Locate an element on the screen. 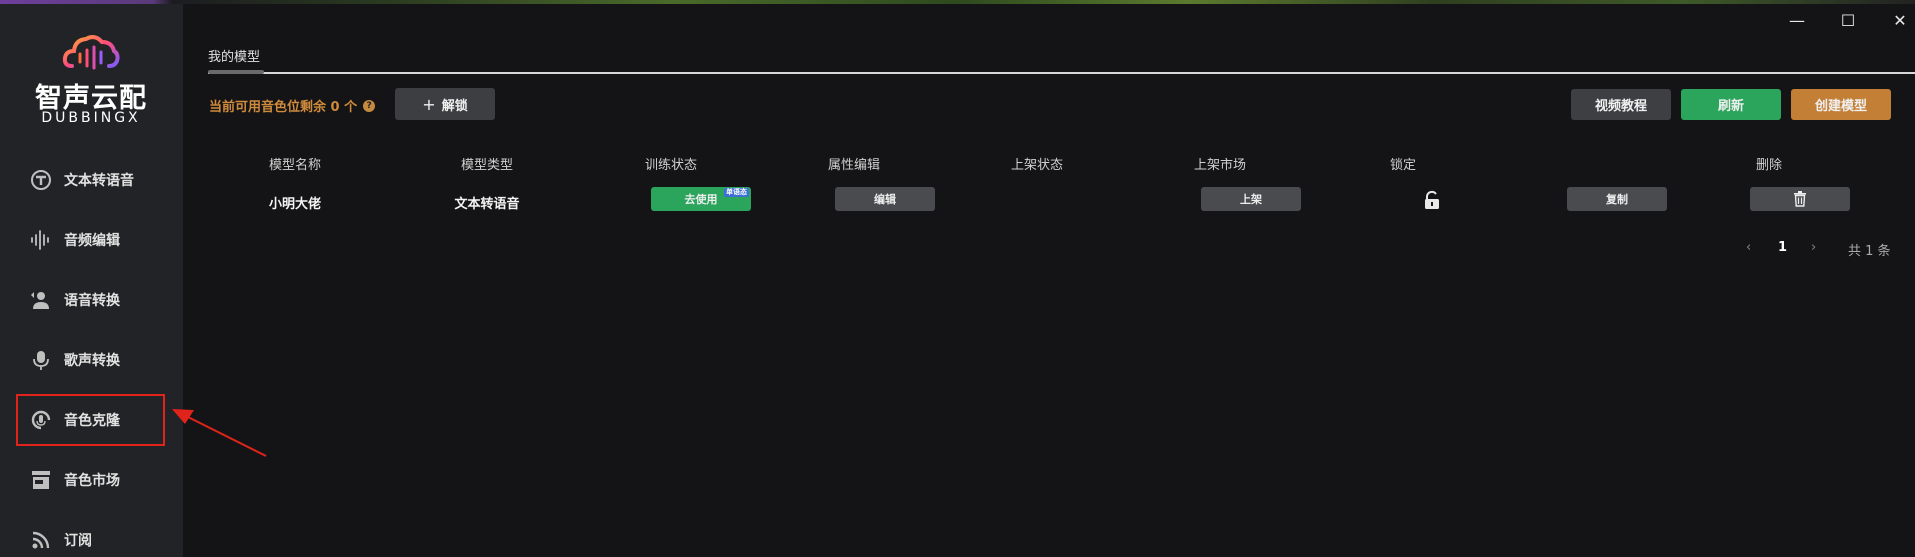  sidebar-item-label: 音色市场 is located at coordinates (92, 481).